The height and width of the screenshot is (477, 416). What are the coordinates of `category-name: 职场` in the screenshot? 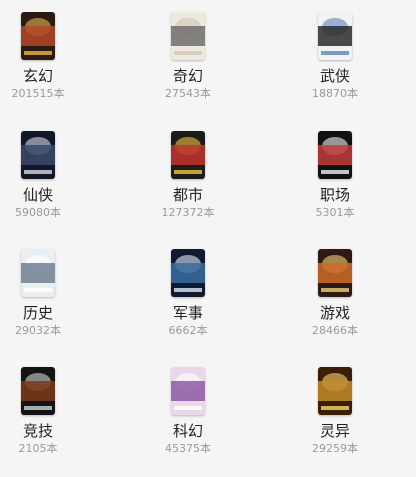 It's located at (334, 195).